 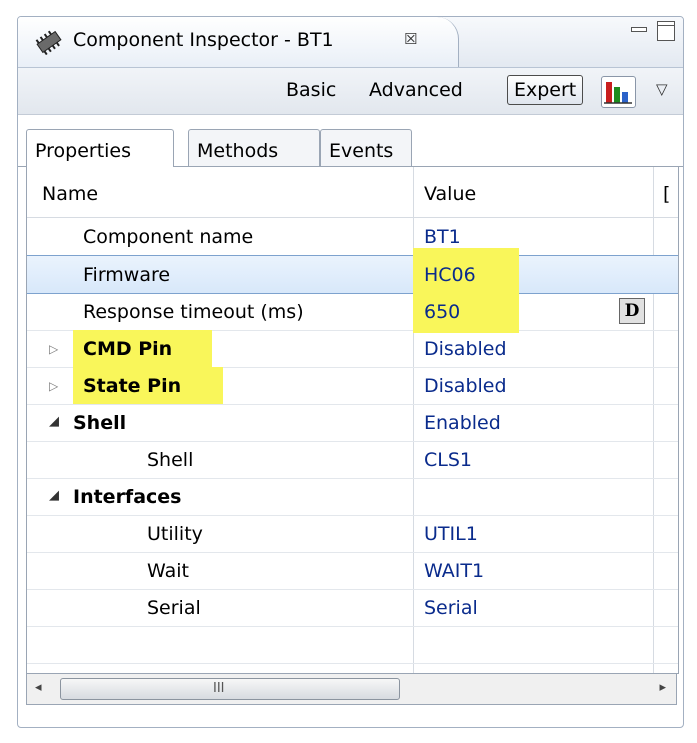 What do you see at coordinates (448, 460) in the screenshot?
I see `property-value: CLS1` at bounding box center [448, 460].